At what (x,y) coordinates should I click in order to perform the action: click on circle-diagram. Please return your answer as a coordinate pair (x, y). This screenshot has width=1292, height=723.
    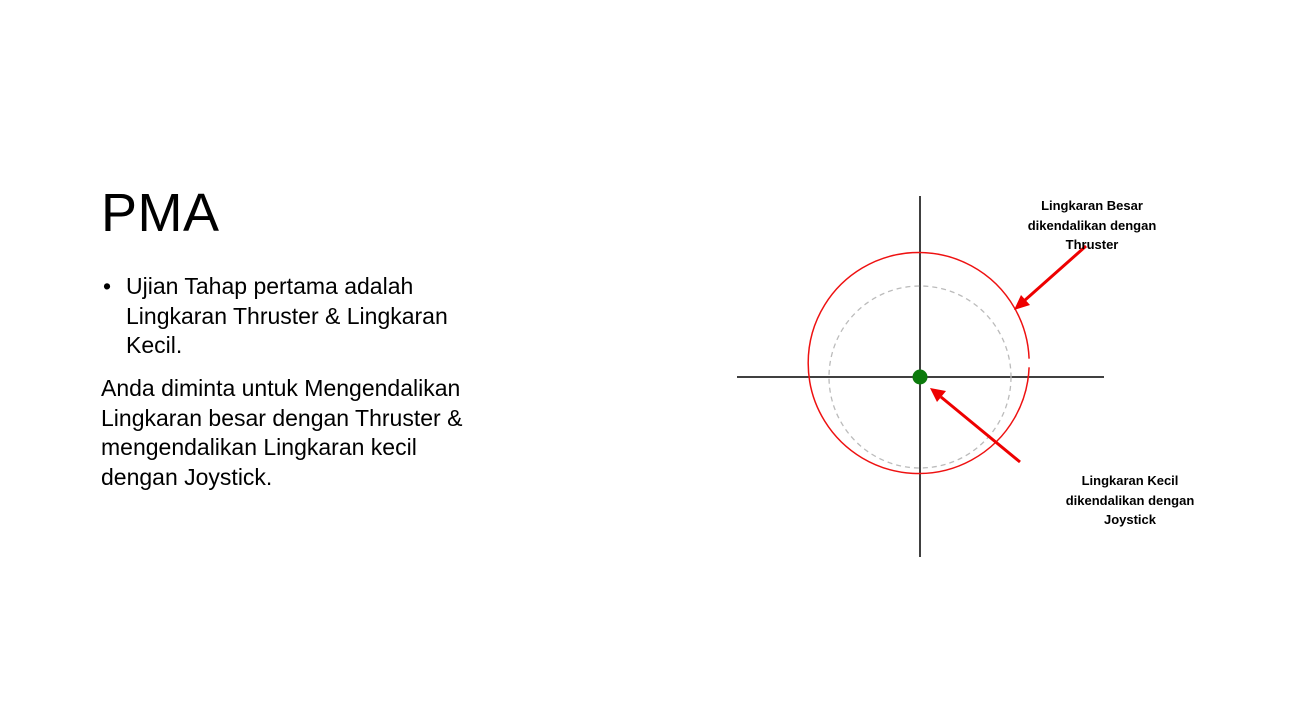
    Looking at the image, I should click on (920, 376).